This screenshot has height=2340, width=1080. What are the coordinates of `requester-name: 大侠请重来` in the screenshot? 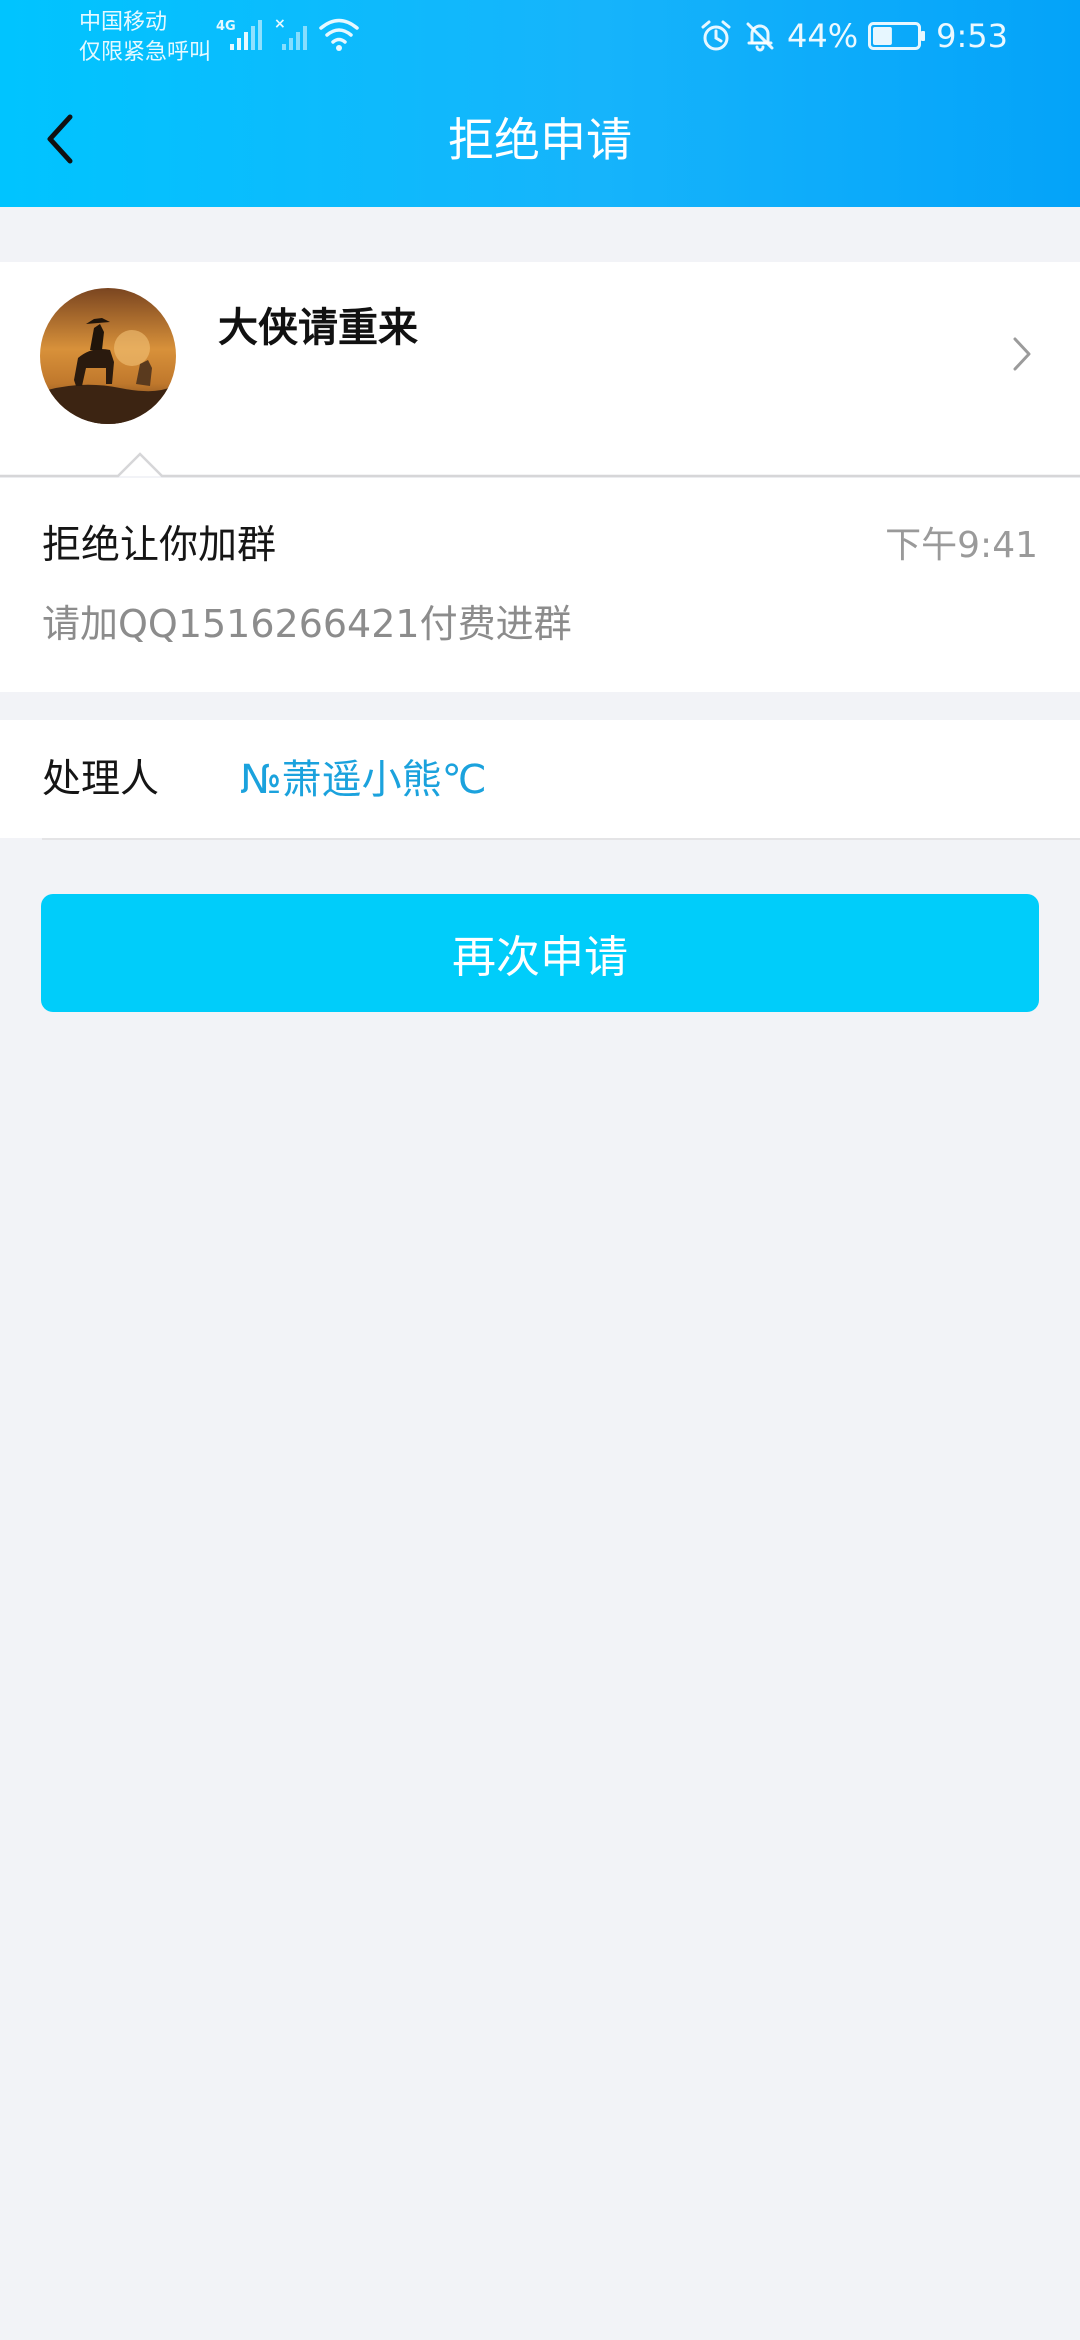 It's located at (318, 328).